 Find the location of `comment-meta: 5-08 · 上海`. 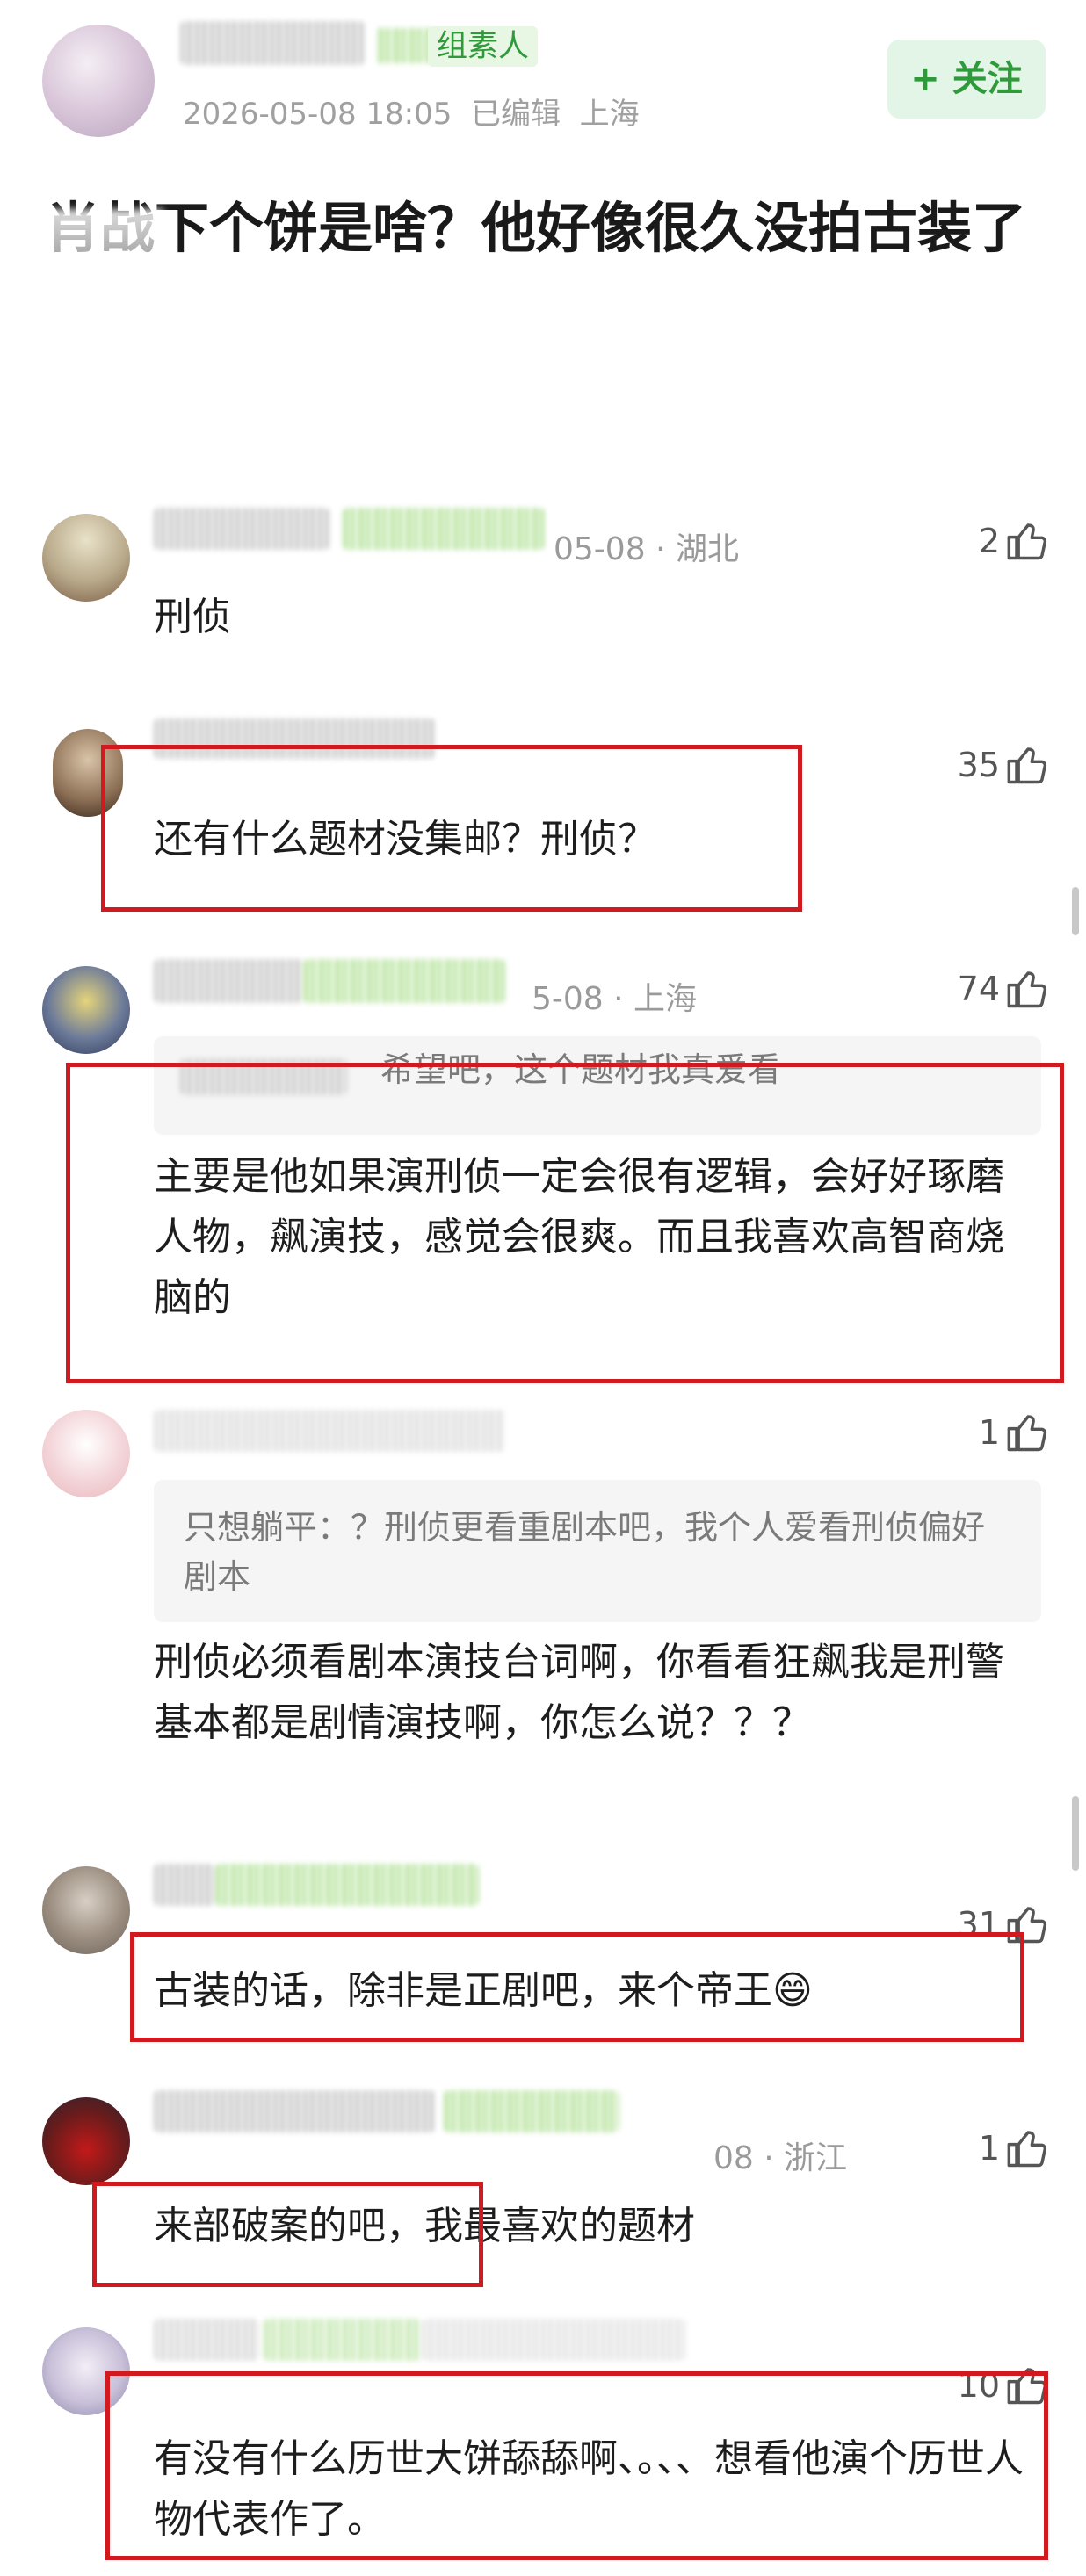

comment-meta: 5-08 · 上海 is located at coordinates (615, 999).